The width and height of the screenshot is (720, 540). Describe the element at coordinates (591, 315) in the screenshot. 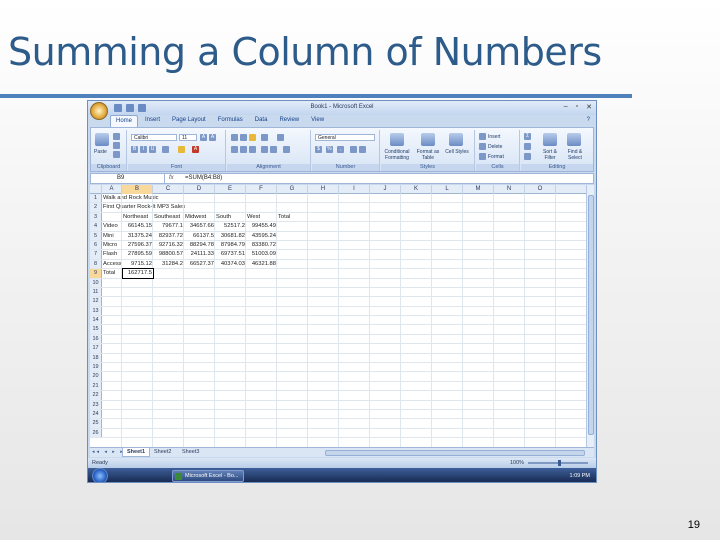

I see `scroll-thumb` at that location.